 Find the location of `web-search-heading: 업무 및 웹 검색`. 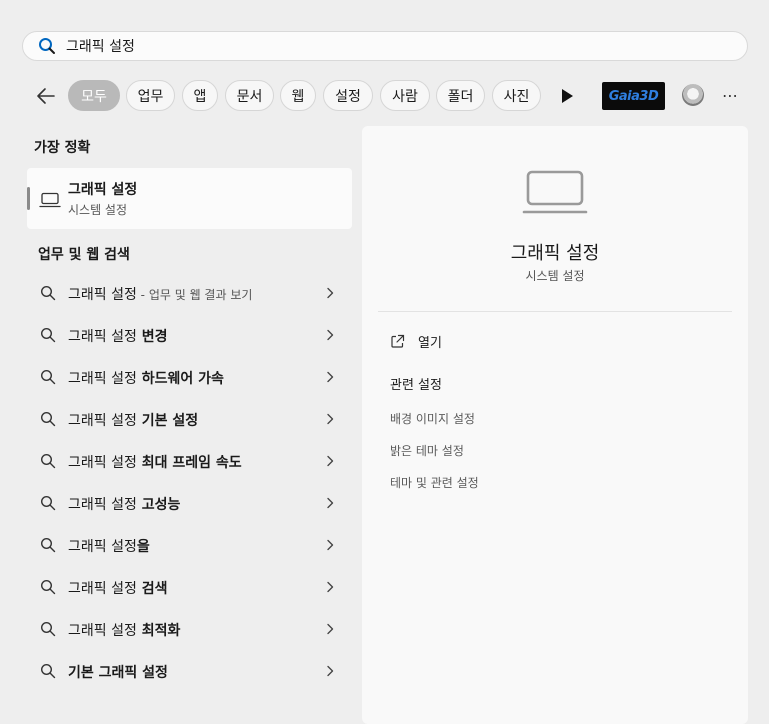

web-search-heading: 업무 및 웹 검색 is located at coordinates (84, 255).